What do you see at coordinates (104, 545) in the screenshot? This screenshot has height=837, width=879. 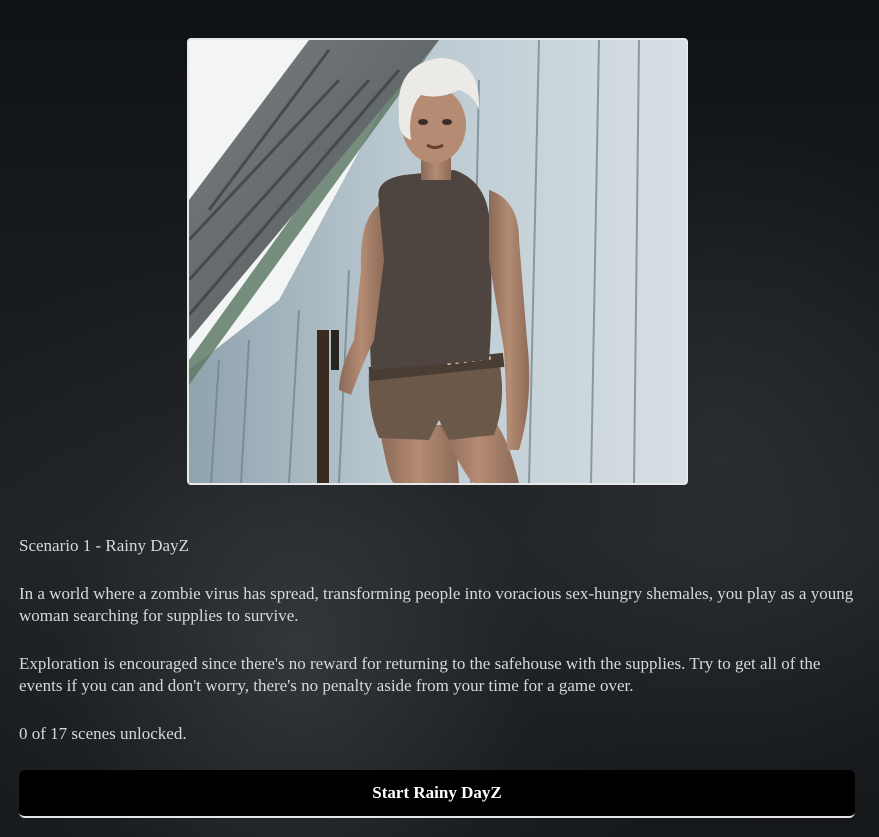 I see `scenario-title: Scenario 1 - Rainy DayZ` at bounding box center [104, 545].